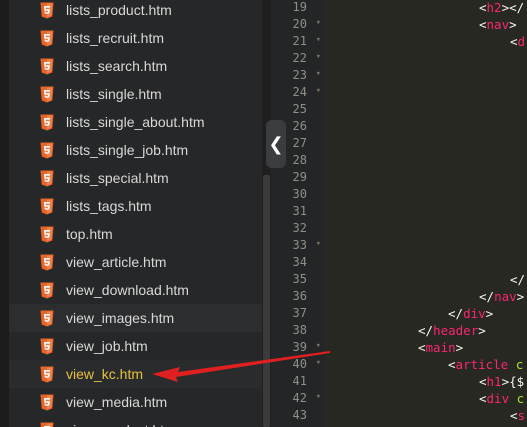 This screenshot has height=427, width=527. Describe the element at coordinates (425, 330) in the screenshot. I see `code-line: </header>` at that location.